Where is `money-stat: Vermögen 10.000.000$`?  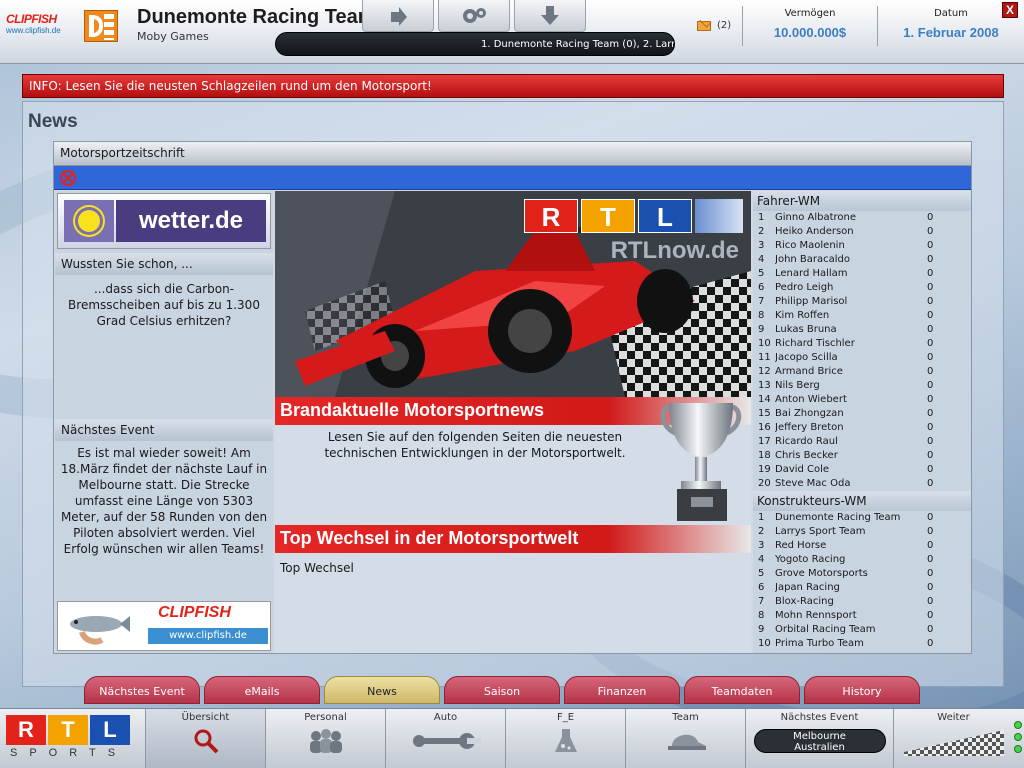
money-stat: Vermögen 10.000.000$ is located at coordinates (810, 24).